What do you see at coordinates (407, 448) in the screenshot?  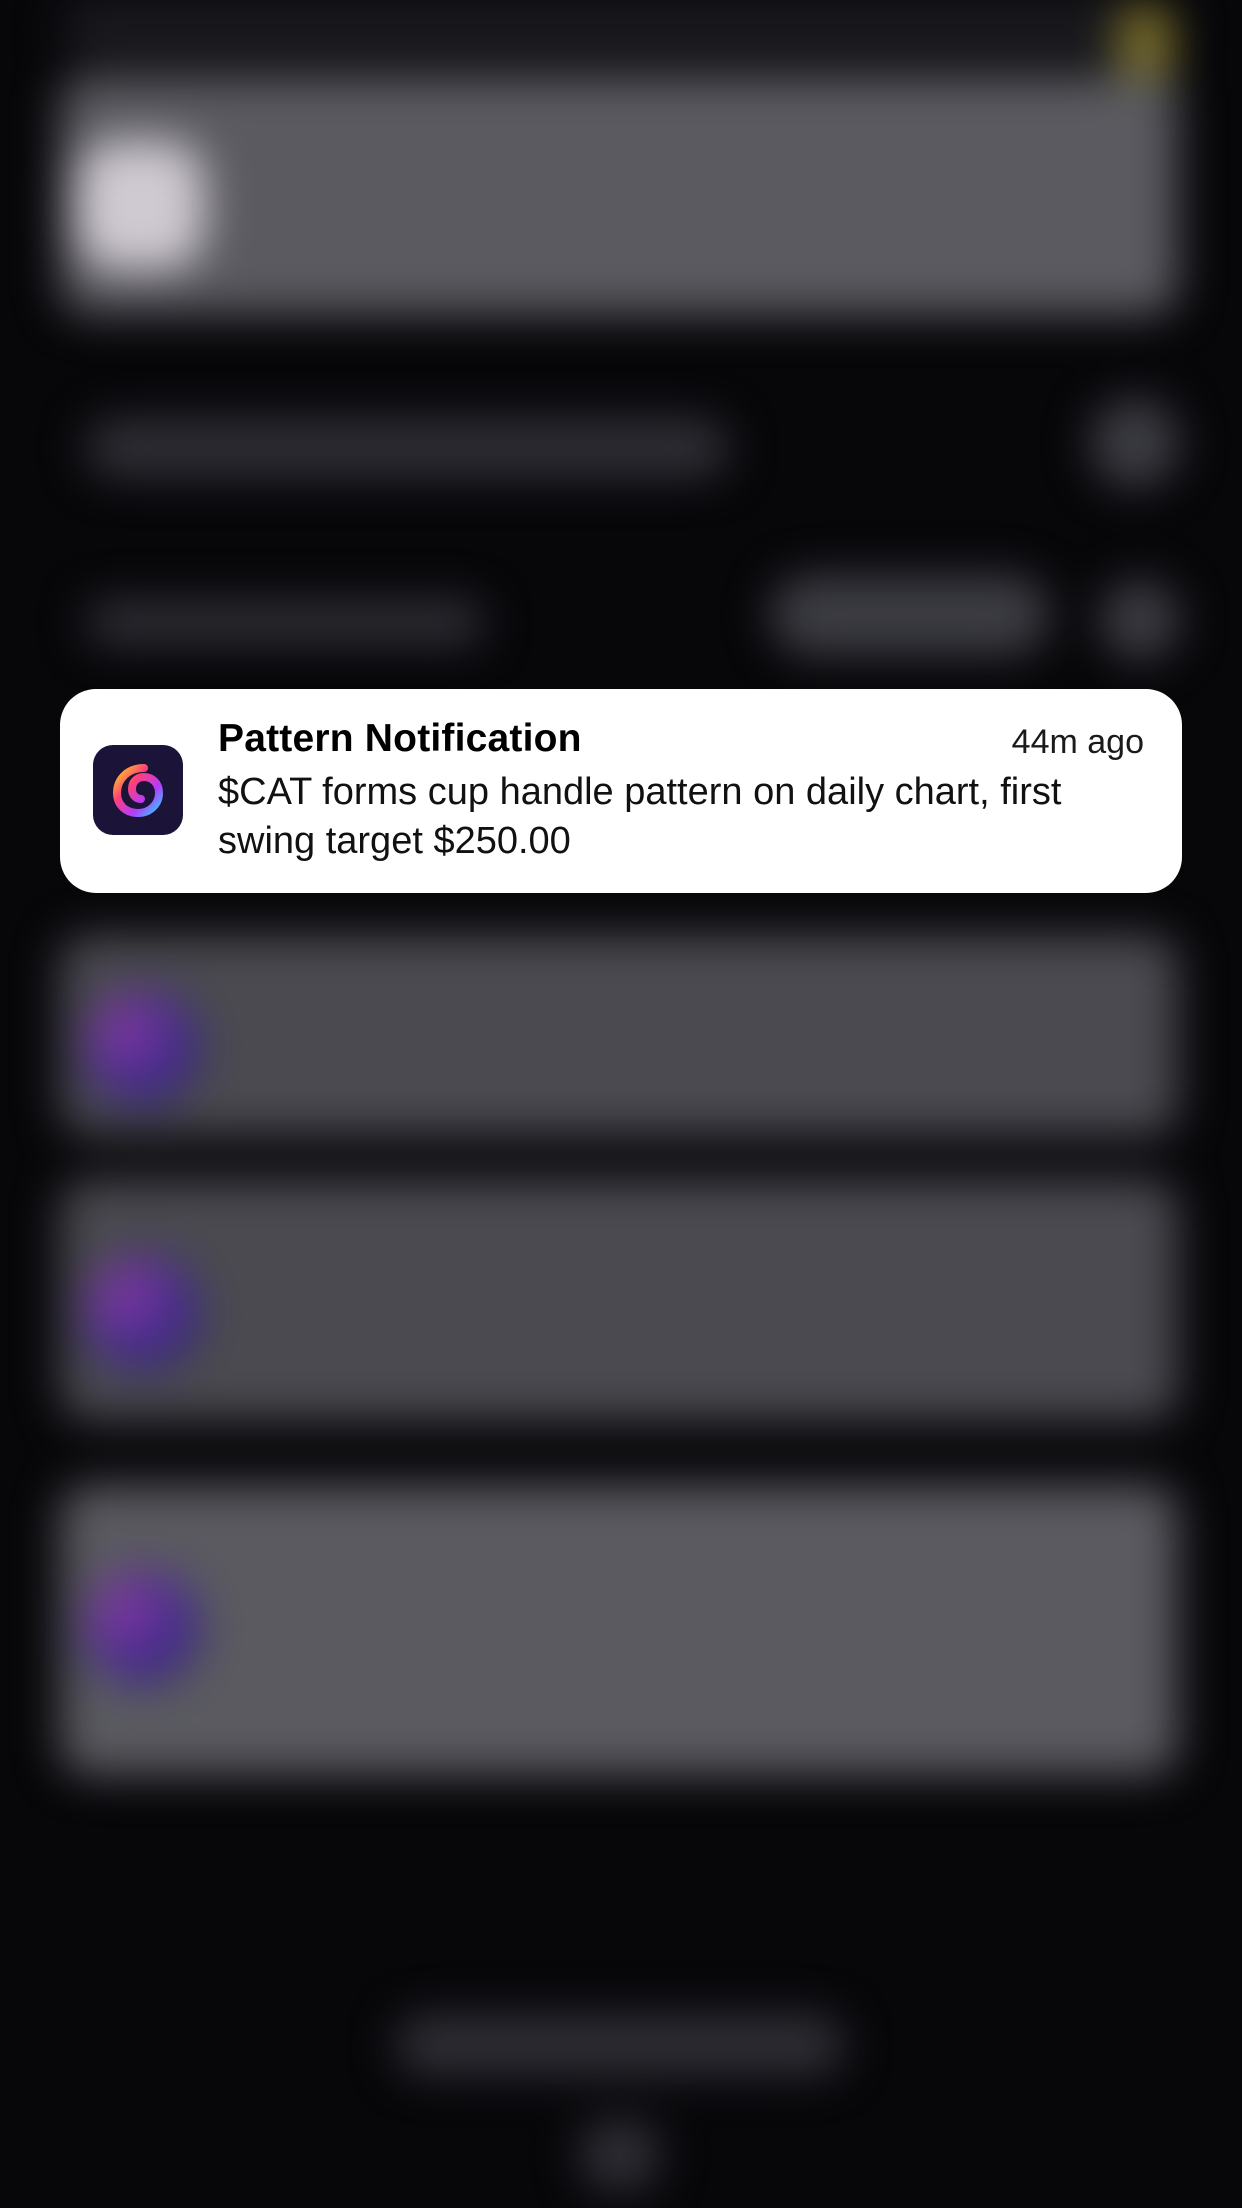 I see `blurred-header-text` at bounding box center [407, 448].